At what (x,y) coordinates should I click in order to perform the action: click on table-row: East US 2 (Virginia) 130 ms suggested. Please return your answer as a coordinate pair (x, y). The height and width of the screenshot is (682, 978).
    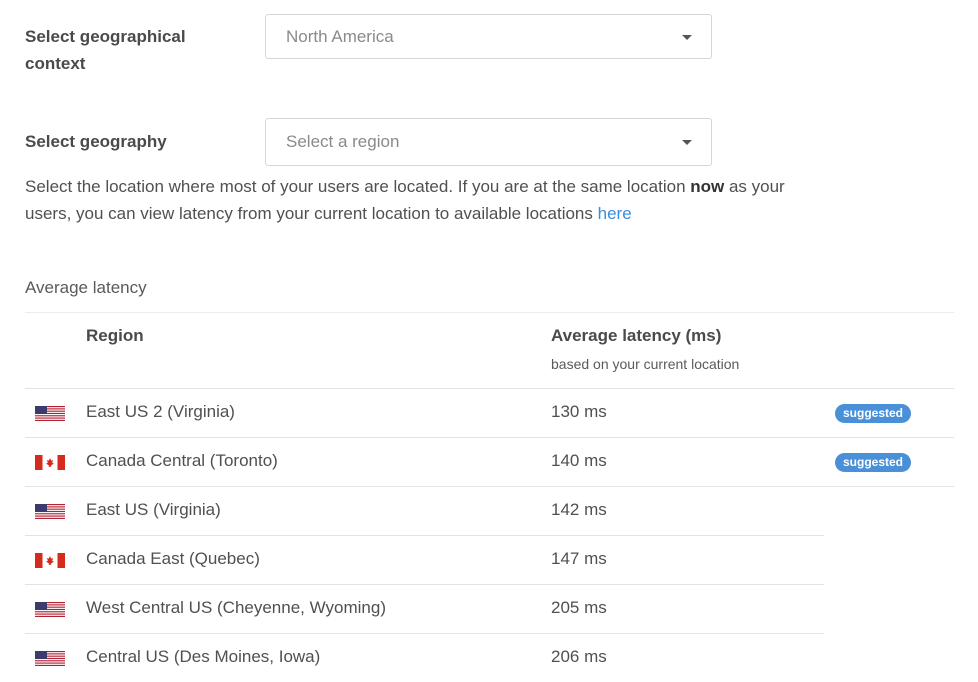
    Looking at the image, I should click on (489, 413).